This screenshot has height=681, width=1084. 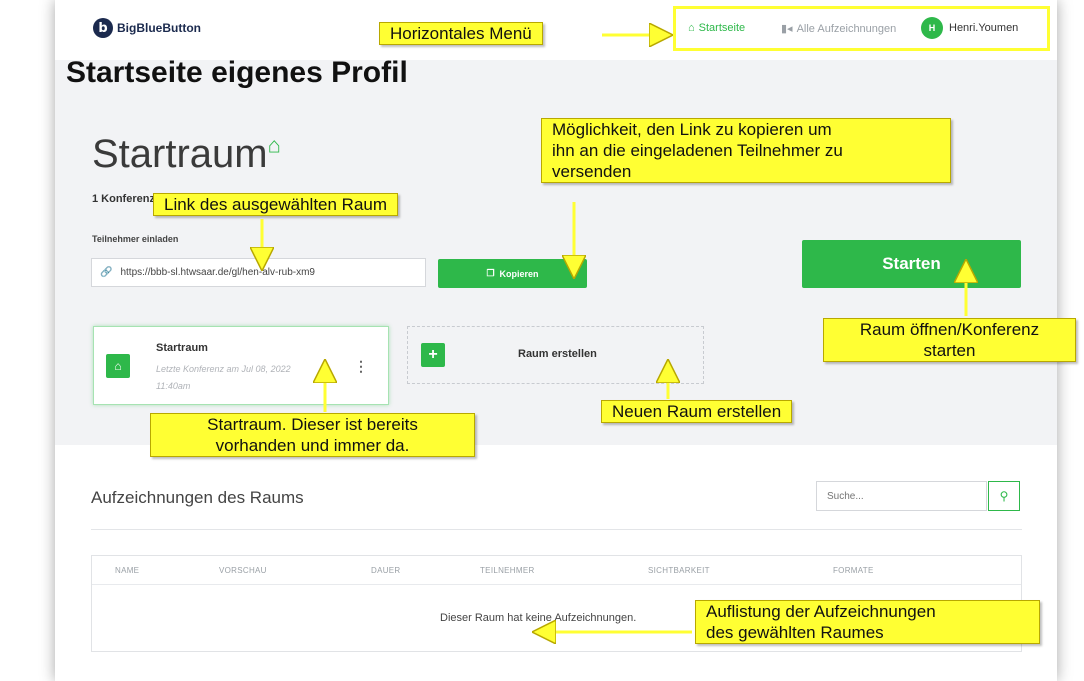 I want to click on search-input, so click(x=901, y=496).